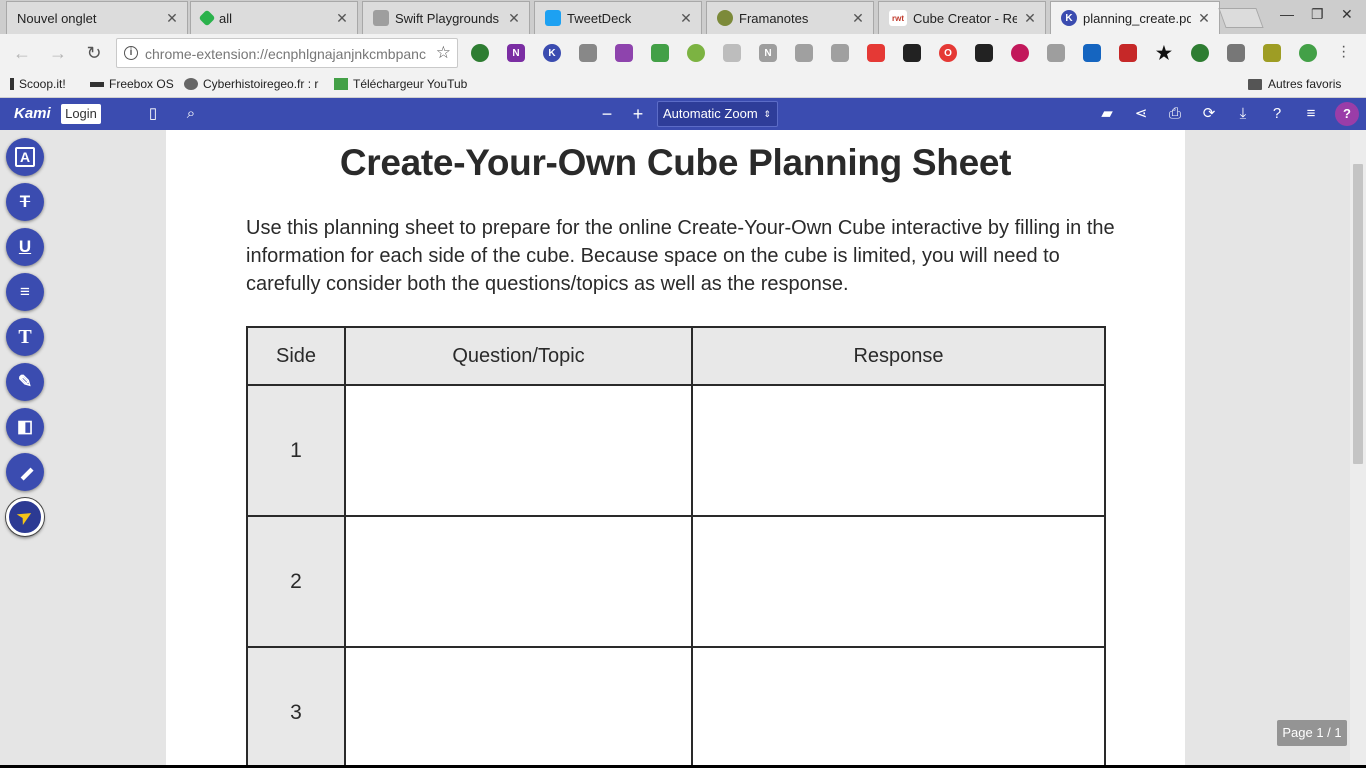  Describe the element at coordinates (948, 53) in the screenshot. I see `opera-icon: O` at that location.